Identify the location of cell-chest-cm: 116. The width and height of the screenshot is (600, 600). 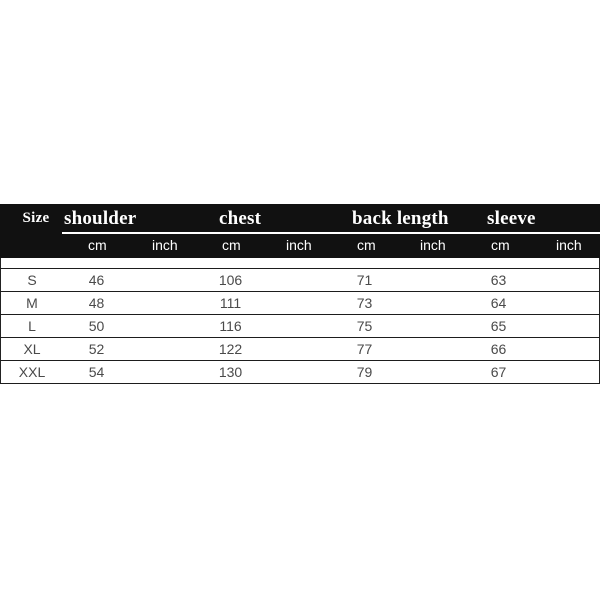
(230, 326).